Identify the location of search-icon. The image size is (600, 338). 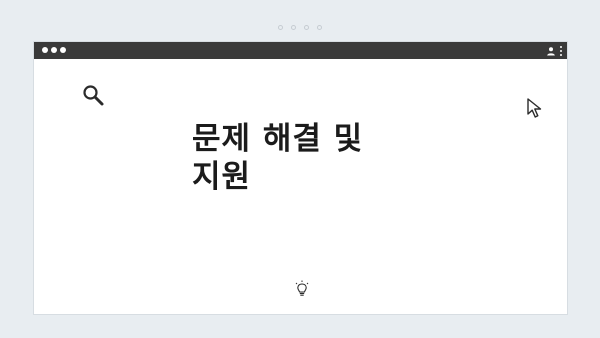
(93, 95).